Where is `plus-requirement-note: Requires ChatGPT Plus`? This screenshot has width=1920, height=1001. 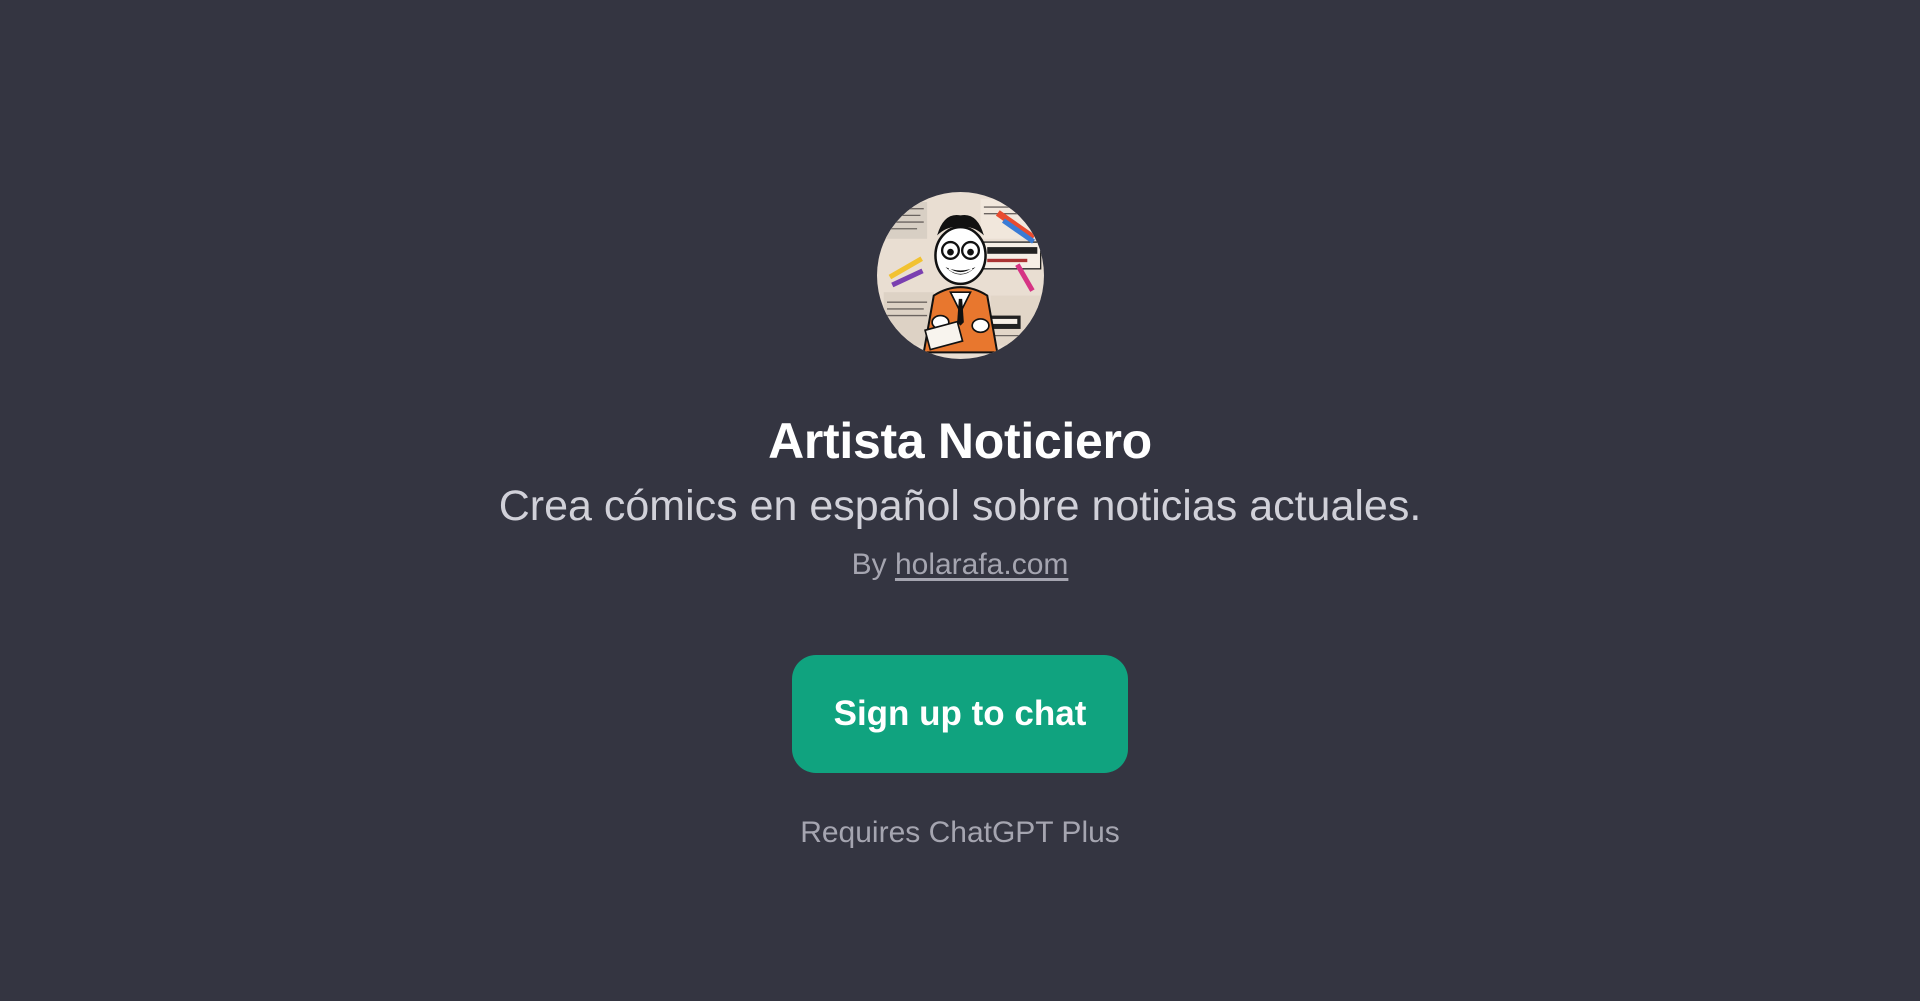 plus-requirement-note: Requires ChatGPT Plus is located at coordinates (960, 832).